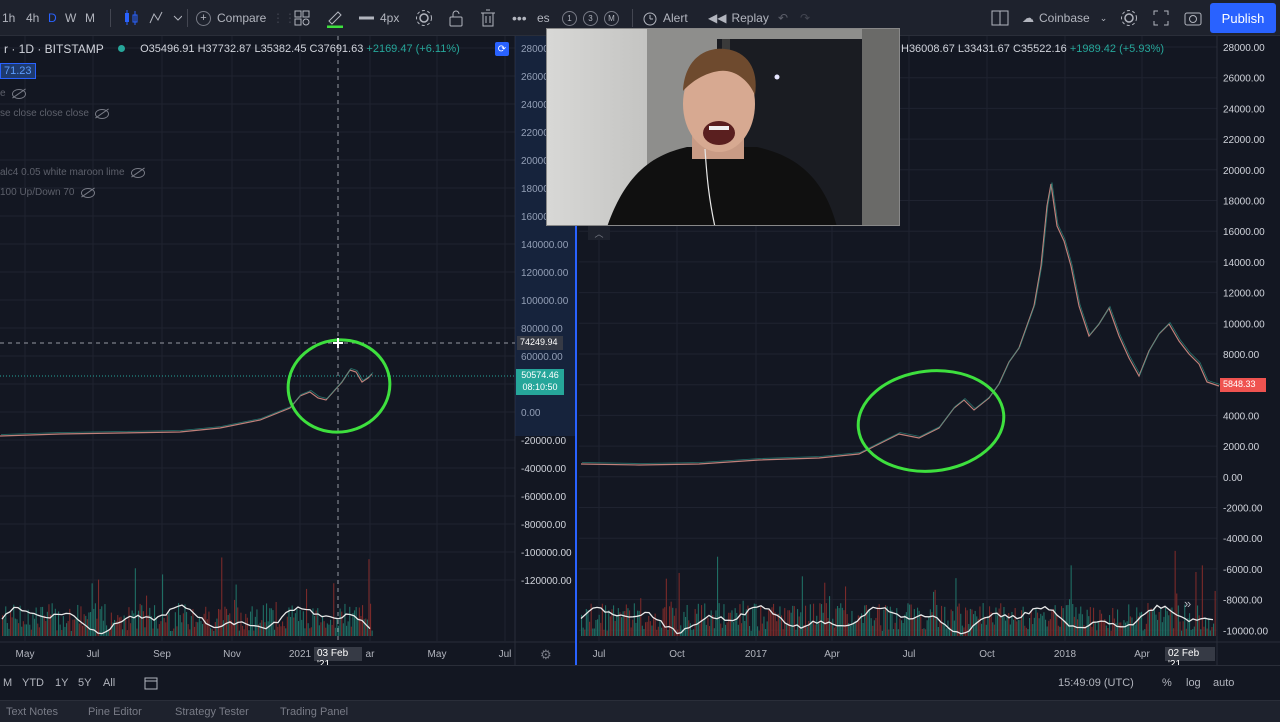 This screenshot has width=1280, height=722. I want to click on goto-date-button, so click(151, 683).